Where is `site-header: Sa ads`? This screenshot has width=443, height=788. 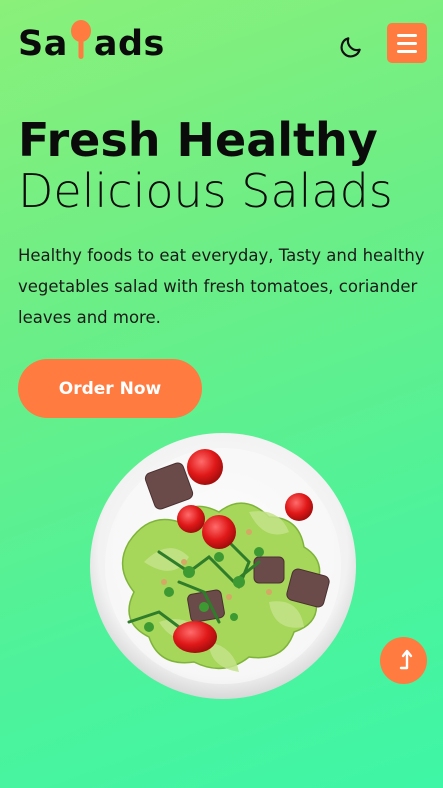
site-header: Sa ads is located at coordinates (221, 45).